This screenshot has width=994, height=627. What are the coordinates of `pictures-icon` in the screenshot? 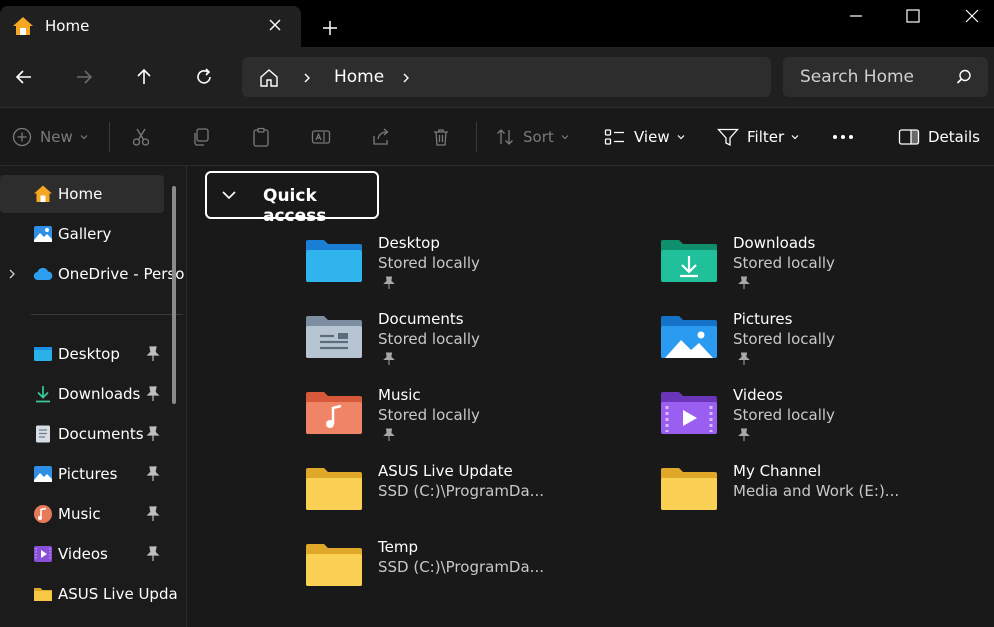 It's located at (43, 474).